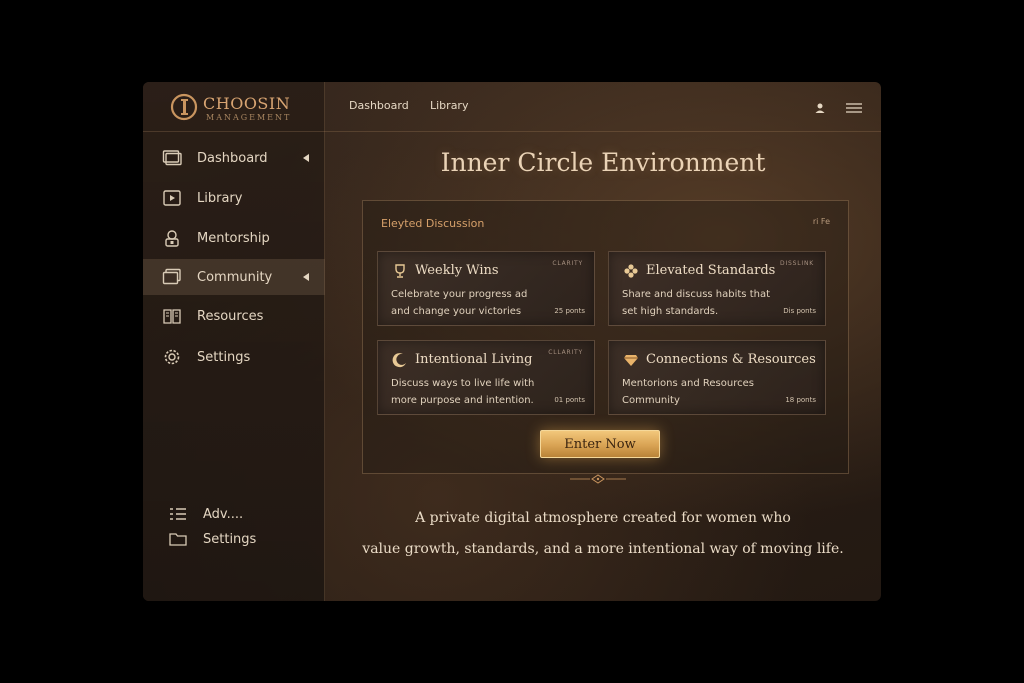 The image size is (1024, 683). What do you see at coordinates (696, 294) in the screenshot?
I see `card-desc-line: Share and discuss habits that` at bounding box center [696, 294].